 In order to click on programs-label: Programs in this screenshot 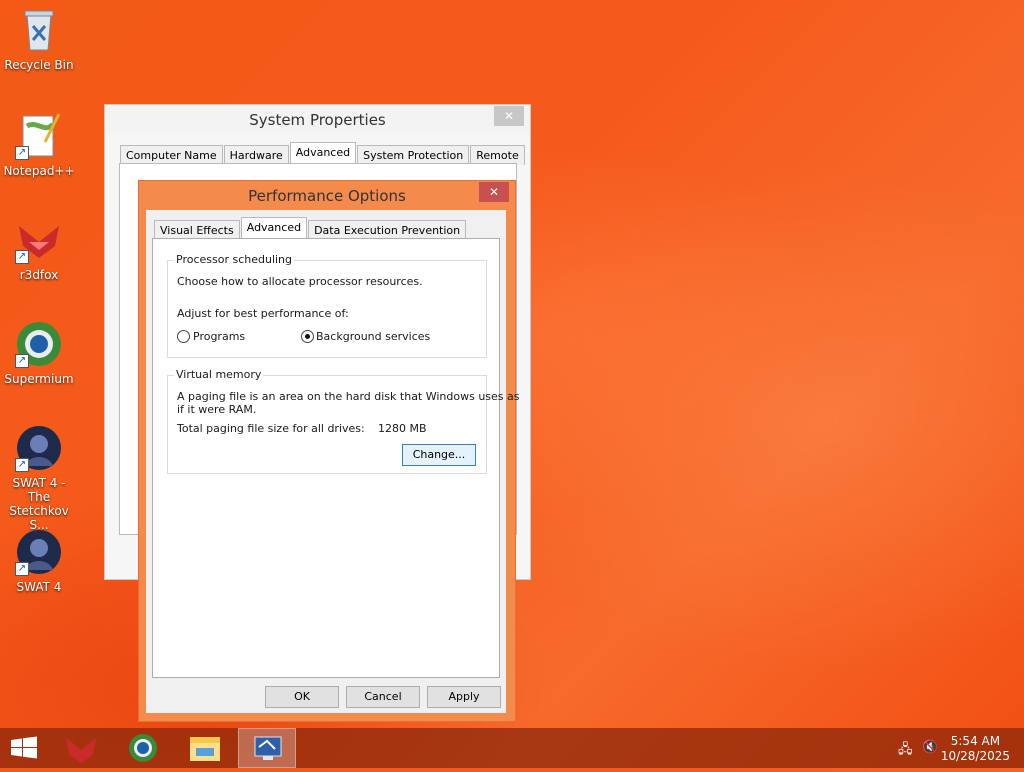, I will do `click(219, 336)`.